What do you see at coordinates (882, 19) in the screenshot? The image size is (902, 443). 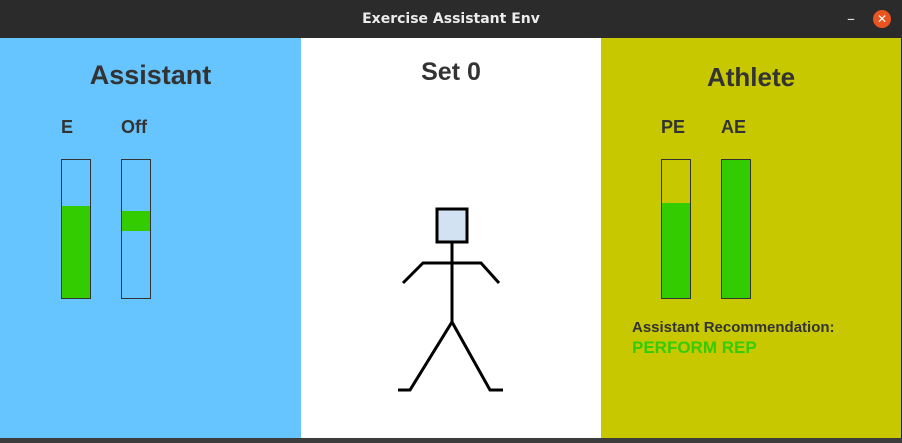 I see `close-button: ✕` at bounding box center [882, 19].